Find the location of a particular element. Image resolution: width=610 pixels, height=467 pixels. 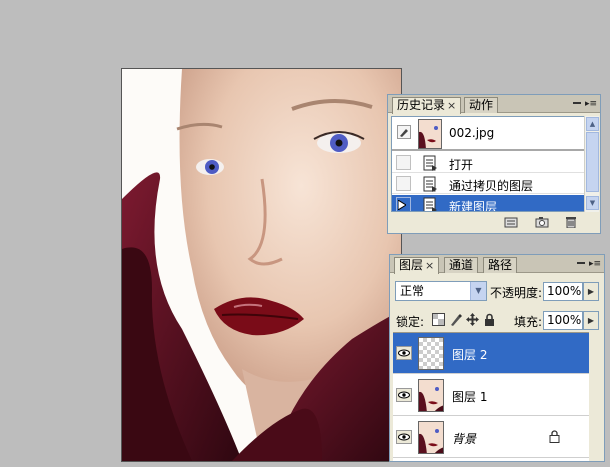

new-document-from-state-icon is located at coordinates (511, 222).